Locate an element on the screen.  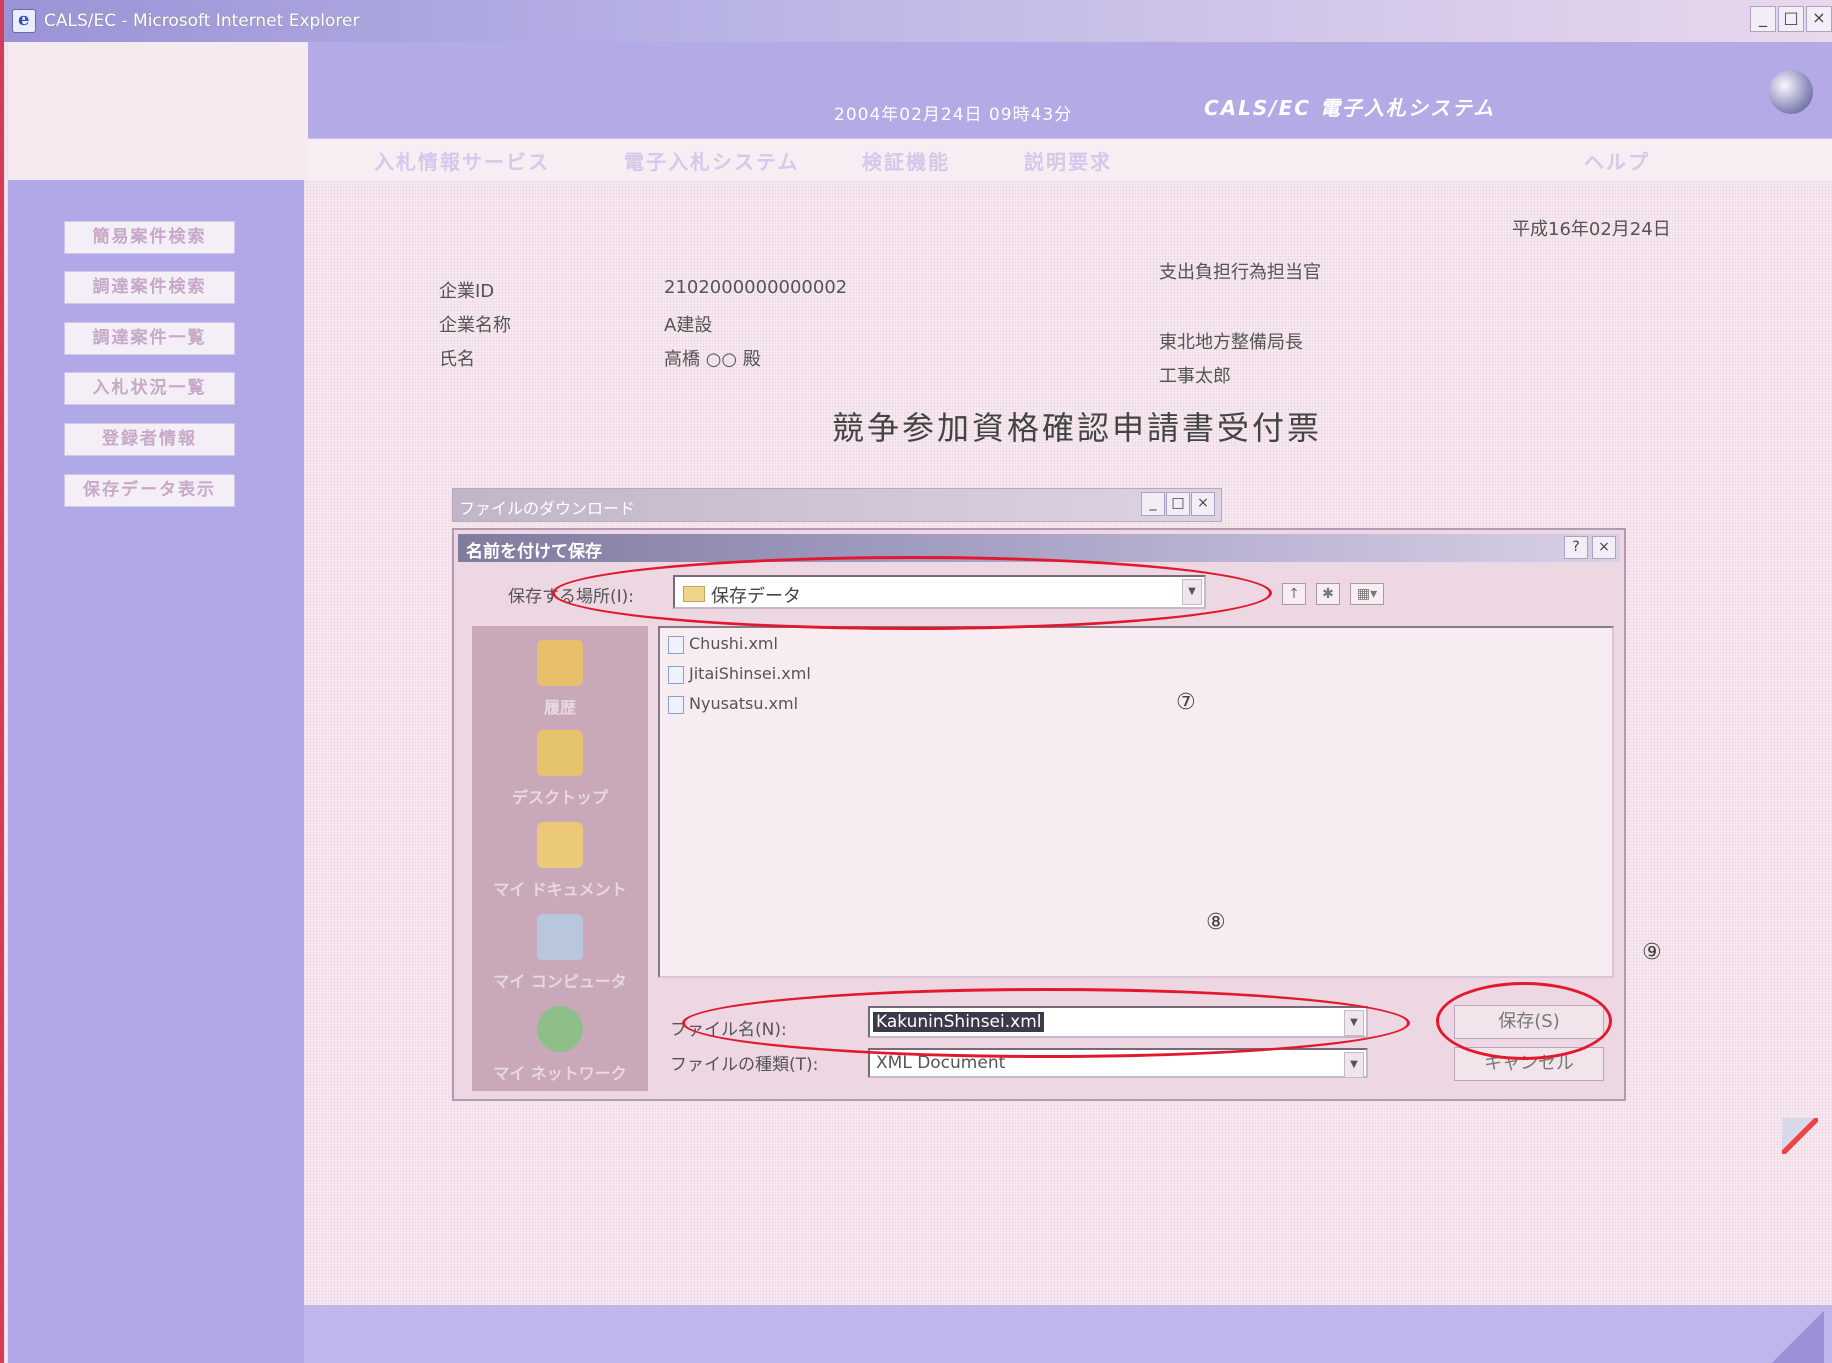
save-as-title: 名前を付けて保存 is located at coordinates (534, 552).